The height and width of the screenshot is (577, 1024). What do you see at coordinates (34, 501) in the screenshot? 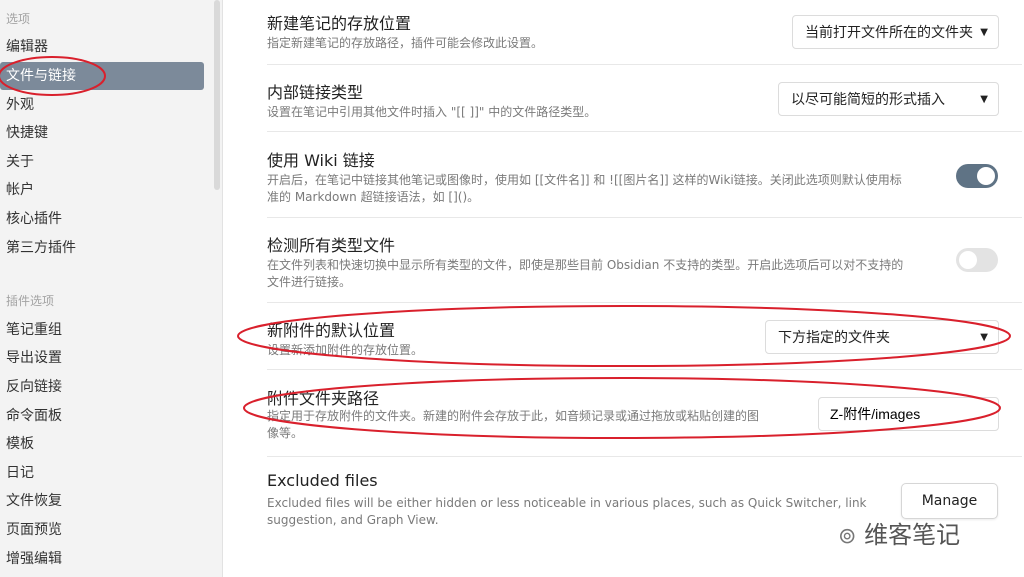
I see `sidebar-item-file-recovery: 文件恢复` at bounding box center [34, 501].